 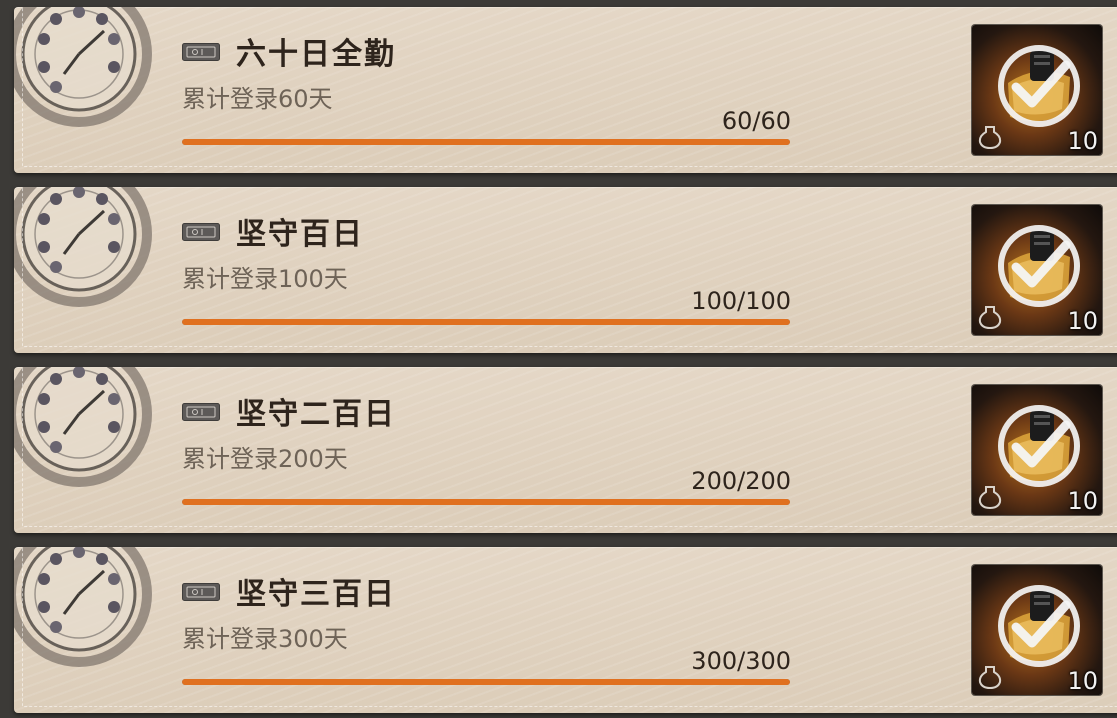 I want to click on achievement-title: 坚守百日, so click(x=300, y=234).